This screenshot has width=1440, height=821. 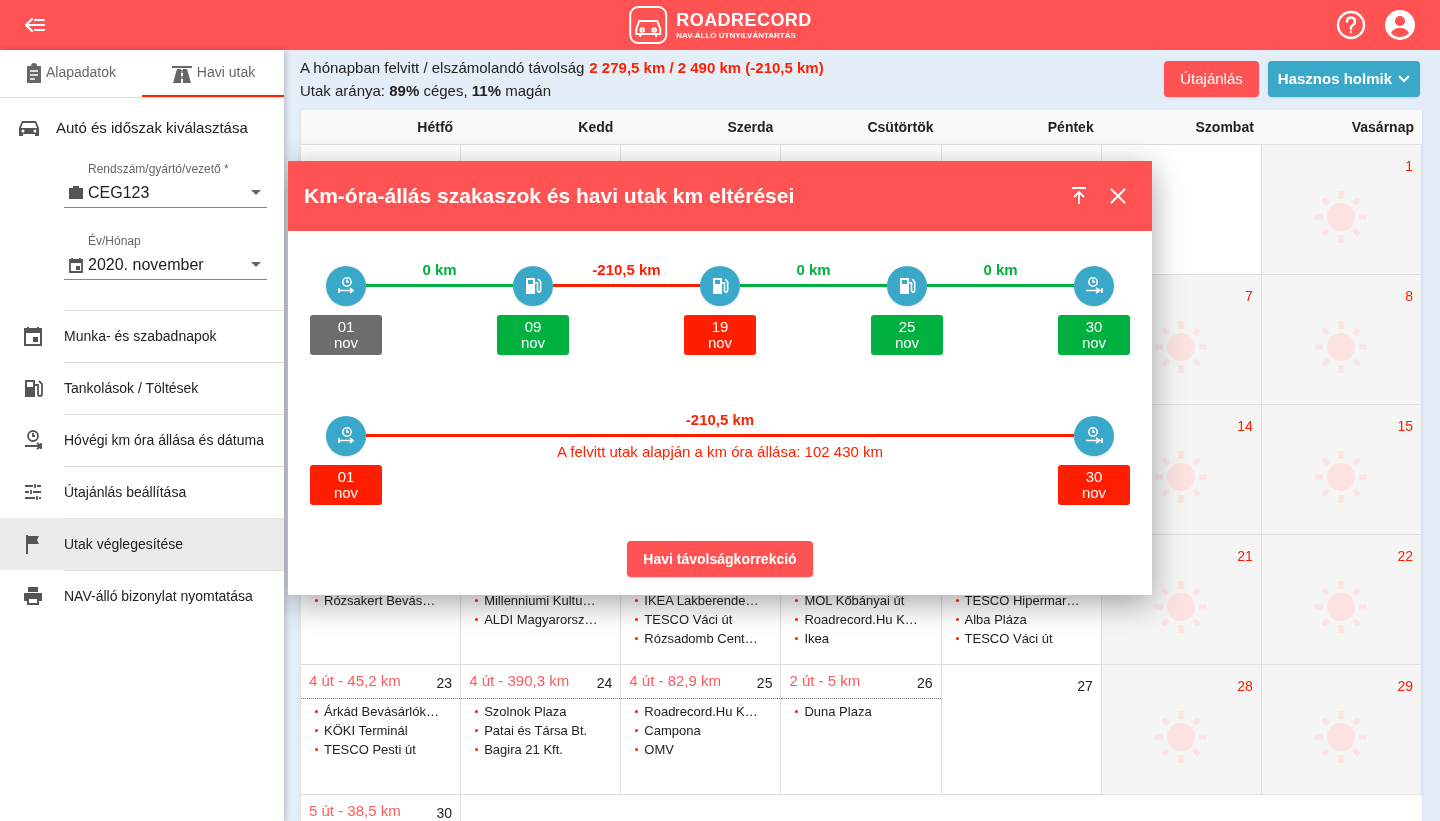 What do you see at coordinates (1118, 196) in the screenshot?
I see `close-icon` at bounding box center [1118, 196].